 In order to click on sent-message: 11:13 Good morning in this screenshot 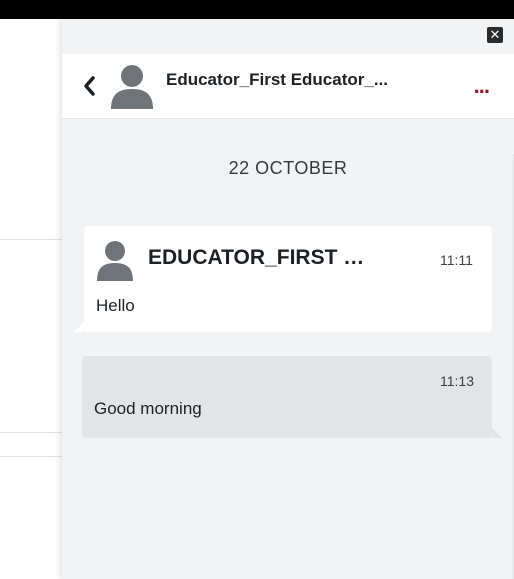, I will do `click(292, 397)`.